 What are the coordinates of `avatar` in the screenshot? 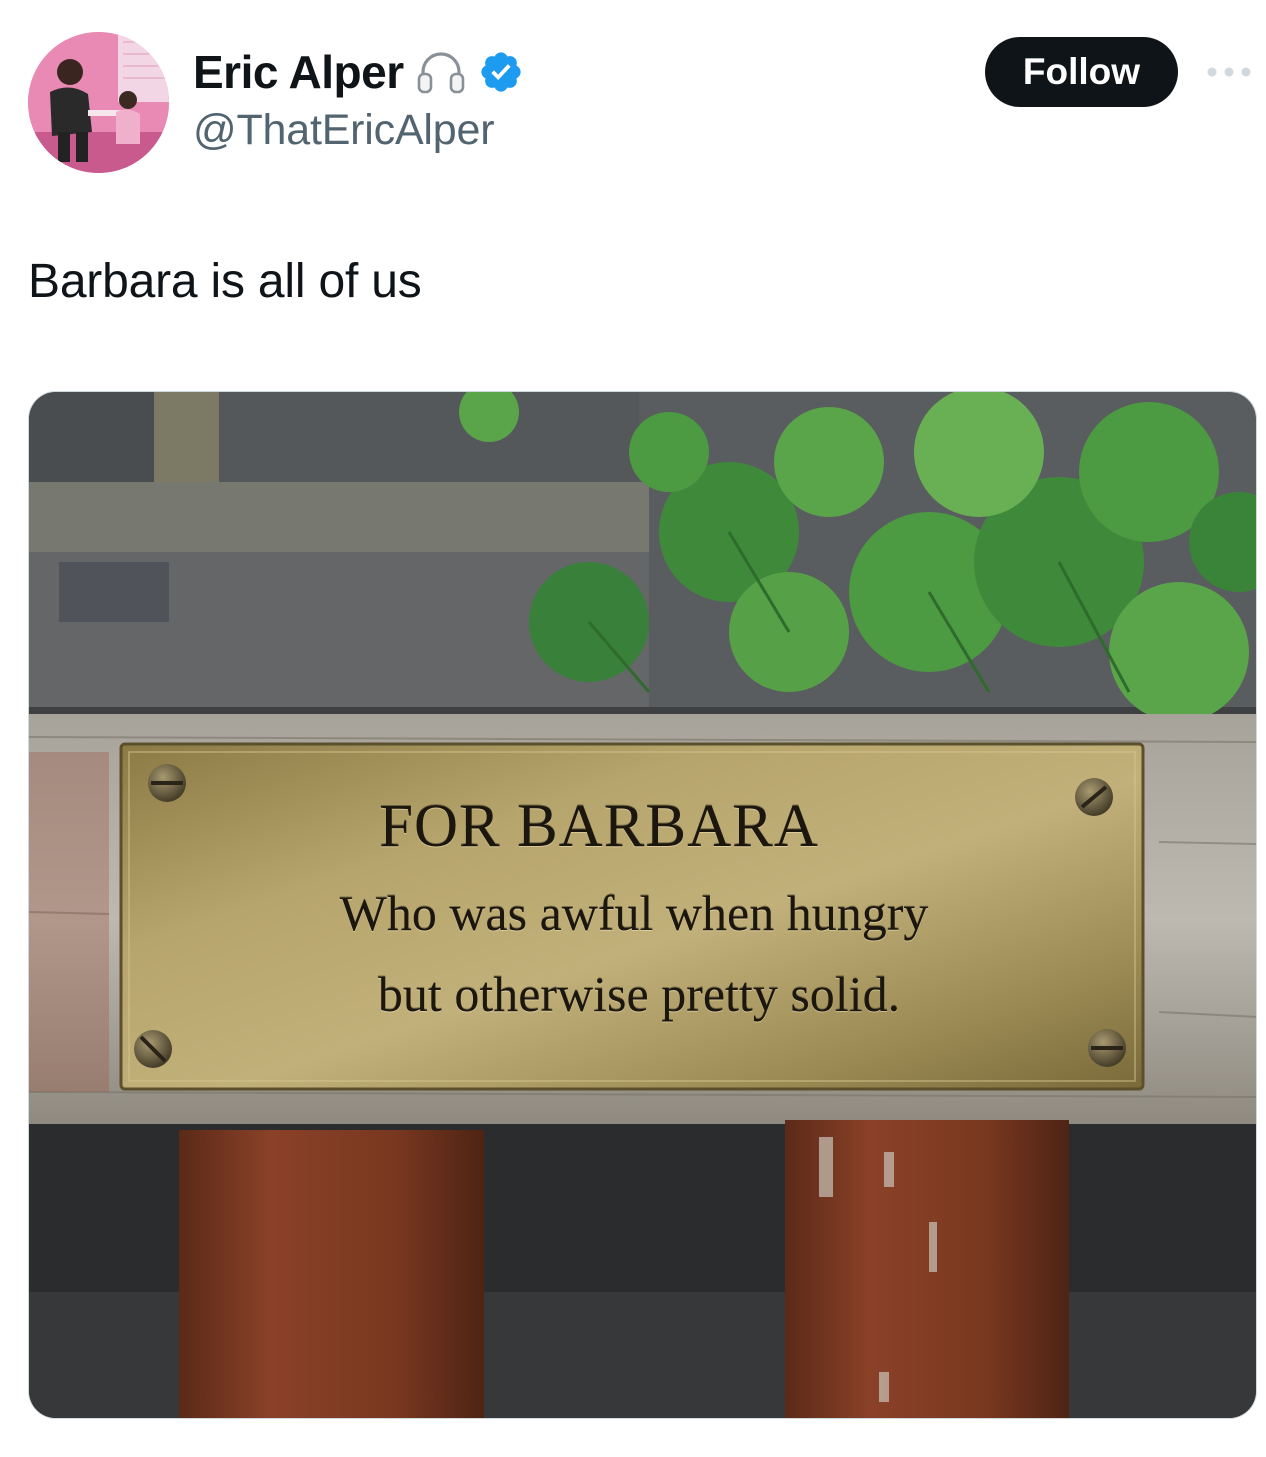 It's located at (98, 102).